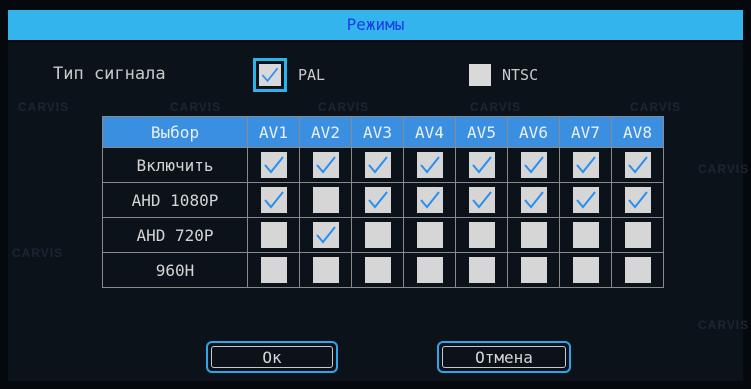 The image size is (751, 389). Describe the element at coordinates (377, 132) in the screenshot. I see `column-header-av3: AV3` at that location.